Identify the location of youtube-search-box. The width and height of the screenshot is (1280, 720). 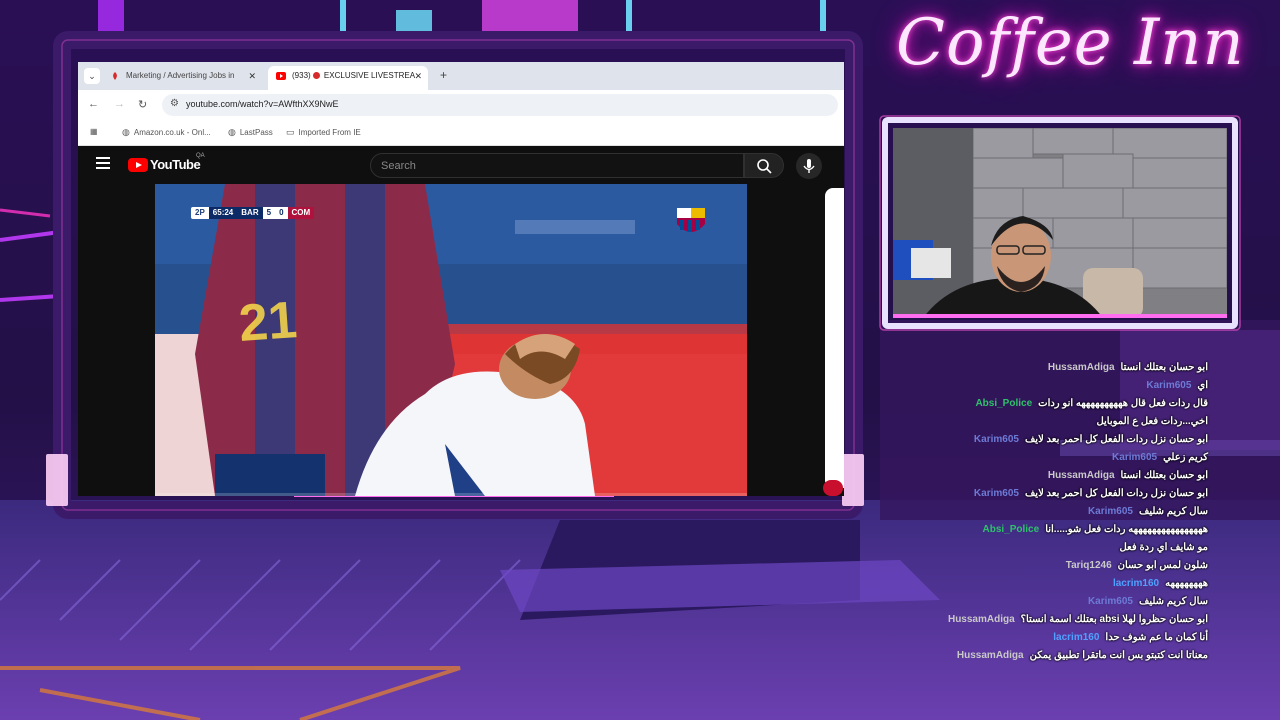
(557, 165).